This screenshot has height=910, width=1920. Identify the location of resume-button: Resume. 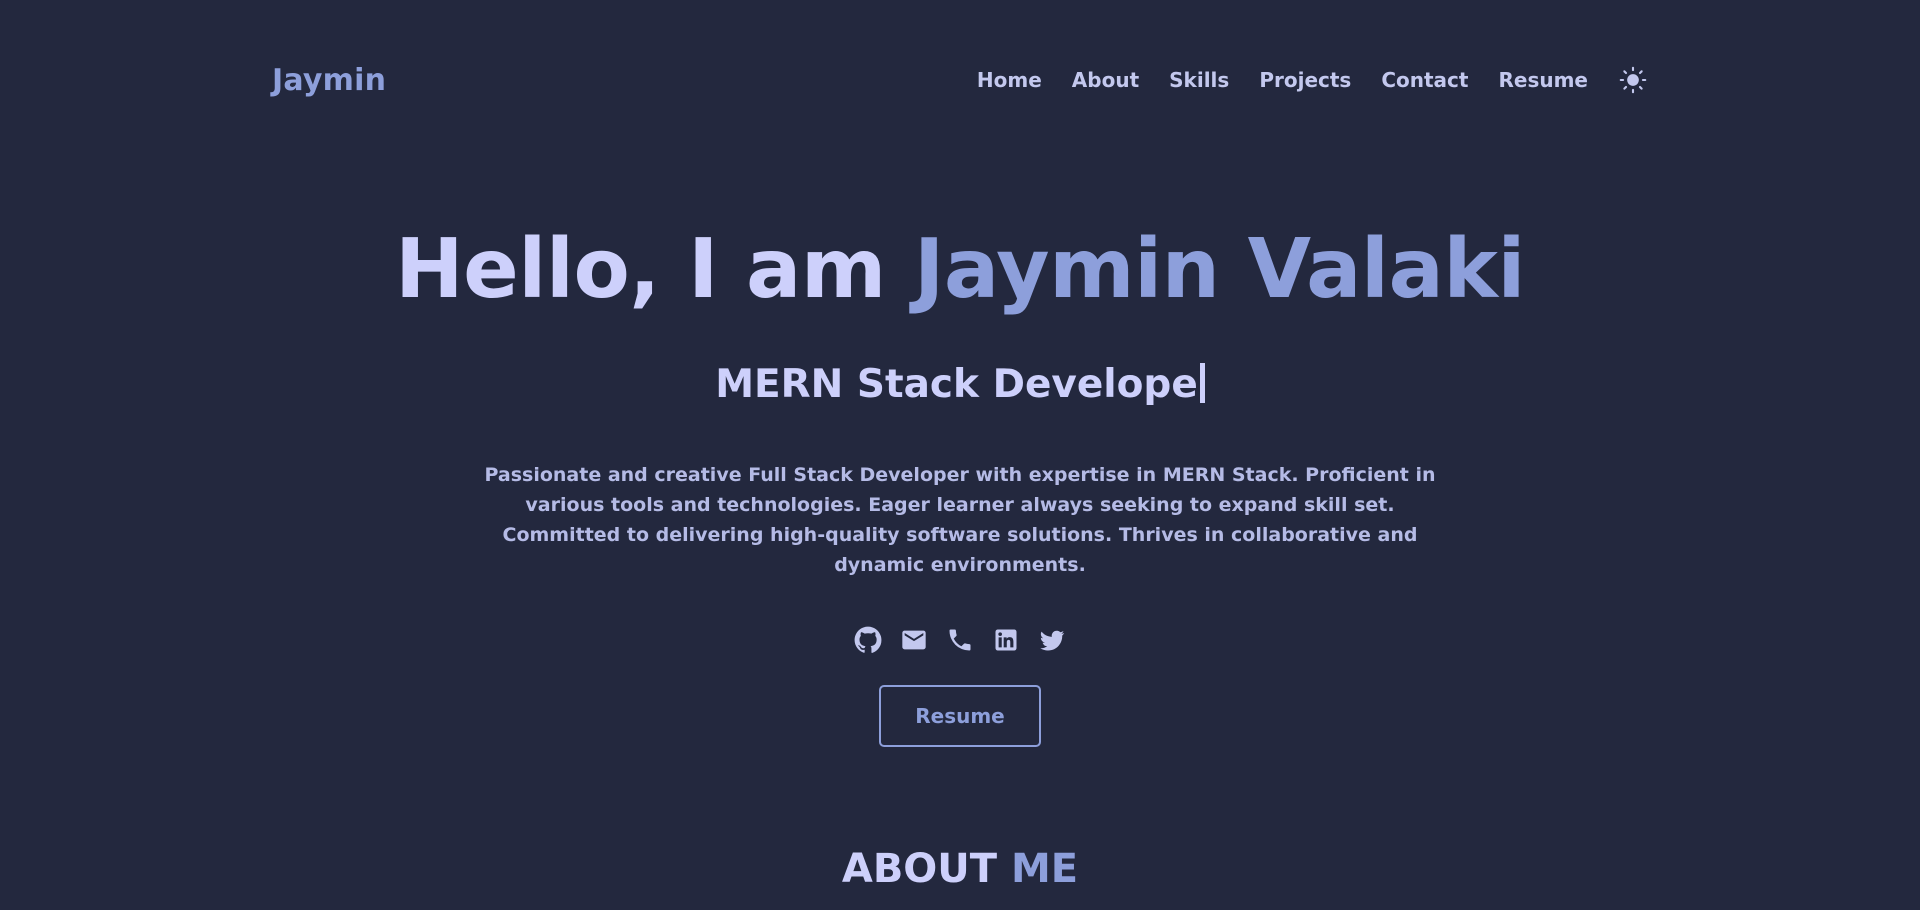
(960, 716).